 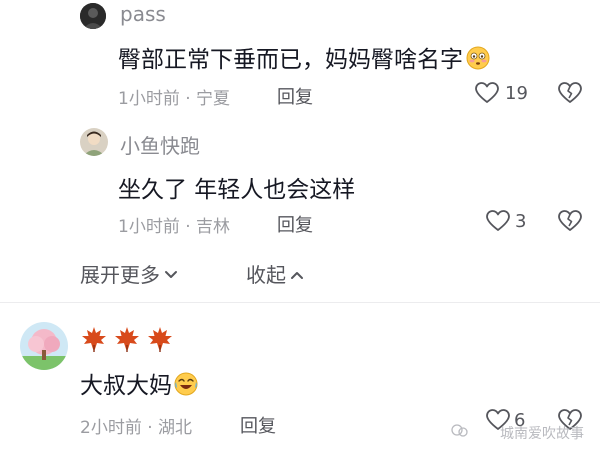 I want to click on comment-text-body: 大叔大妈, so click(x=126, y=386).